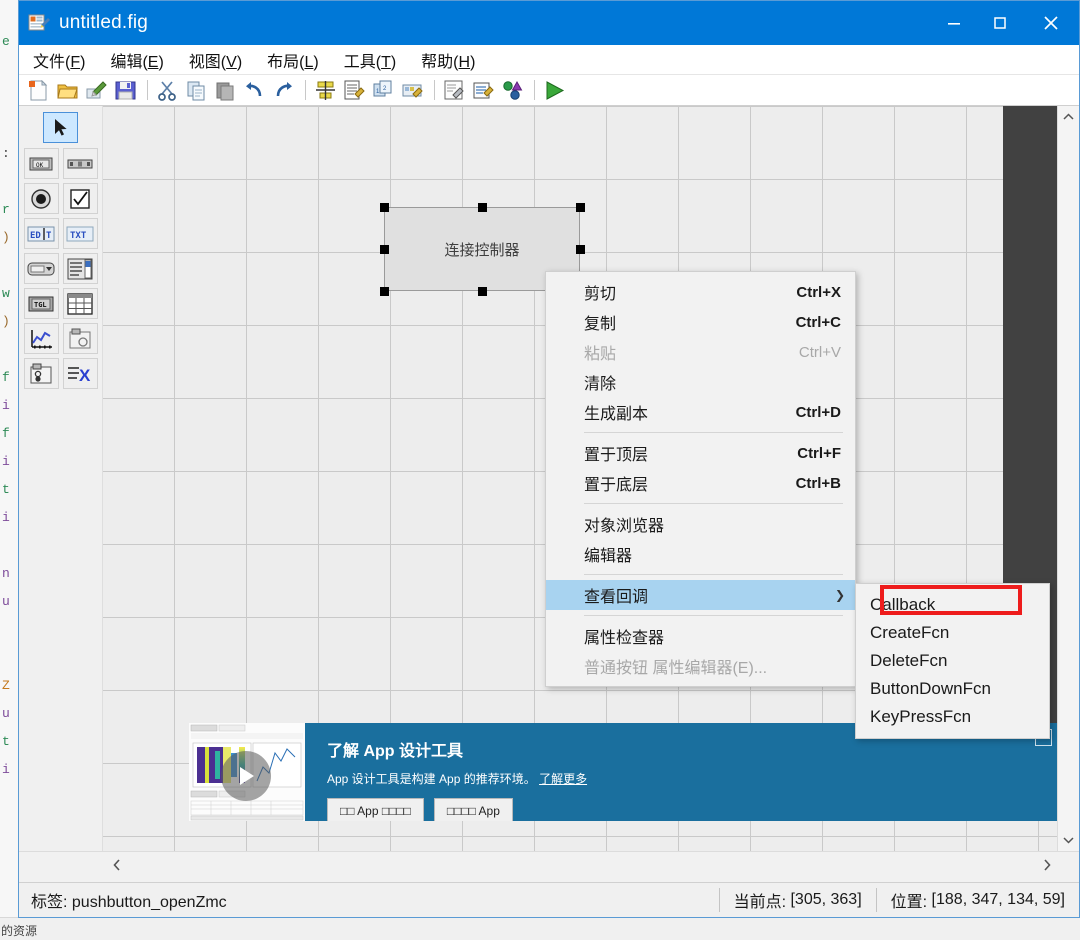 Image resolution: width=1080 pixels, height=940 pixels. Describe the element at coordinates (80, 163) in the screenshot. I see `slider-tool` at that location.